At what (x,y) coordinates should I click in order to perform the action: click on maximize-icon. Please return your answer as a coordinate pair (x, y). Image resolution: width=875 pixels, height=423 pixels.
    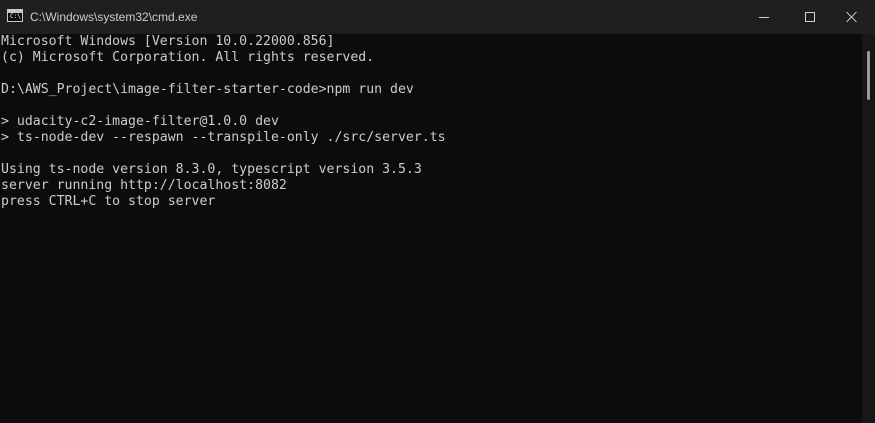
    Looking at the image, I should click on (810, 17).